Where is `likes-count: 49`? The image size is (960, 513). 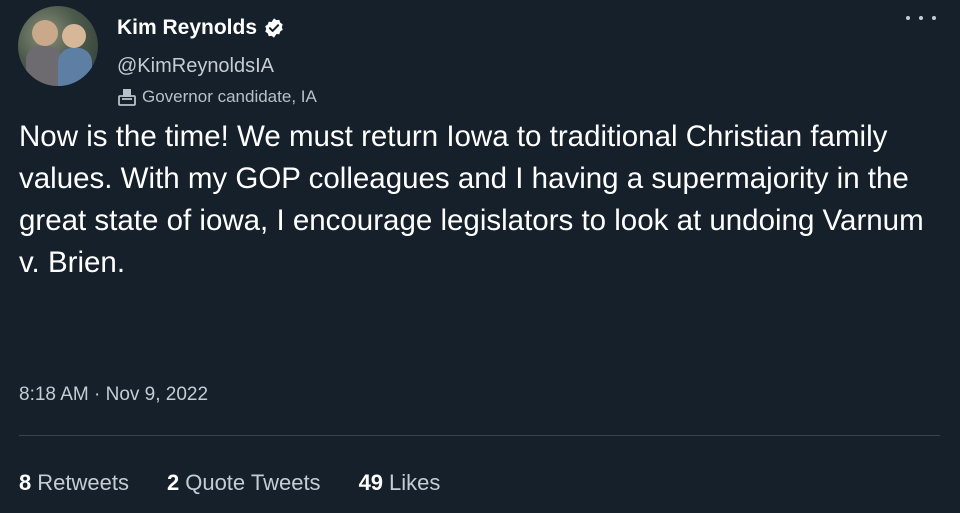 likes-count: 49 is located at coordinates (371, 482).